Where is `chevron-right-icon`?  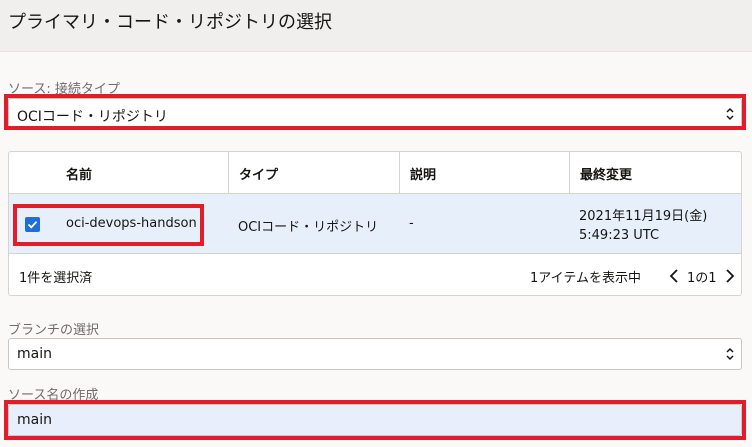
chevron-right-icon is located at coordinates (730, 276).